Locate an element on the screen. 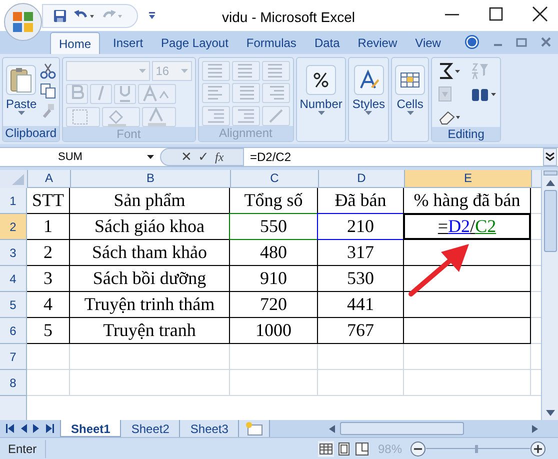 The height and width of the screenshot is (459, 558). table-cell: 910 is located at coordinates (274, 279).